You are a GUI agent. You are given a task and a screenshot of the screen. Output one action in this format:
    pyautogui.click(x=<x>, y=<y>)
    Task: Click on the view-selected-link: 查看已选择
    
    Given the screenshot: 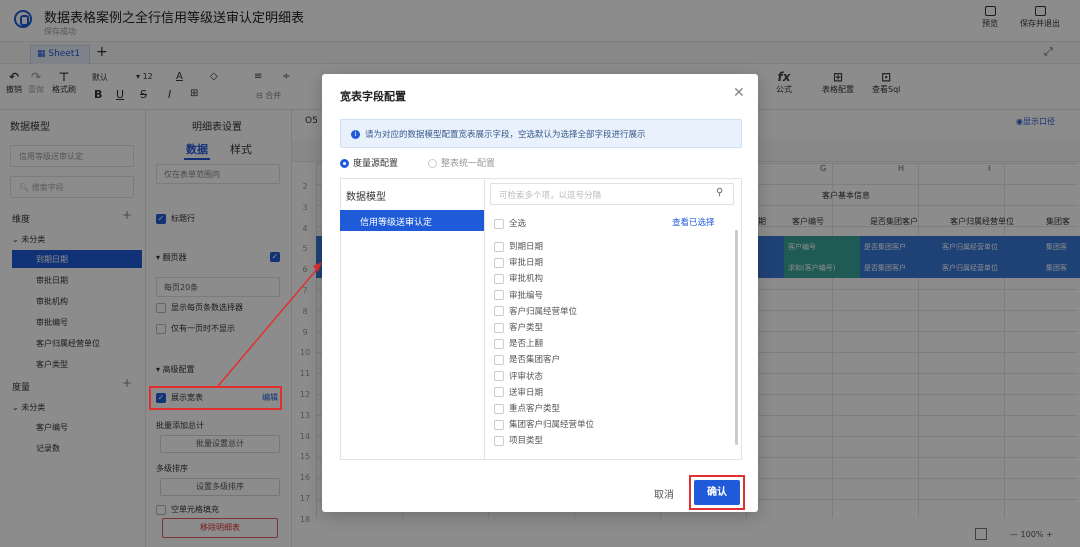 What is the action you would take?
    pyautogui.click(x=693, y=222)
    